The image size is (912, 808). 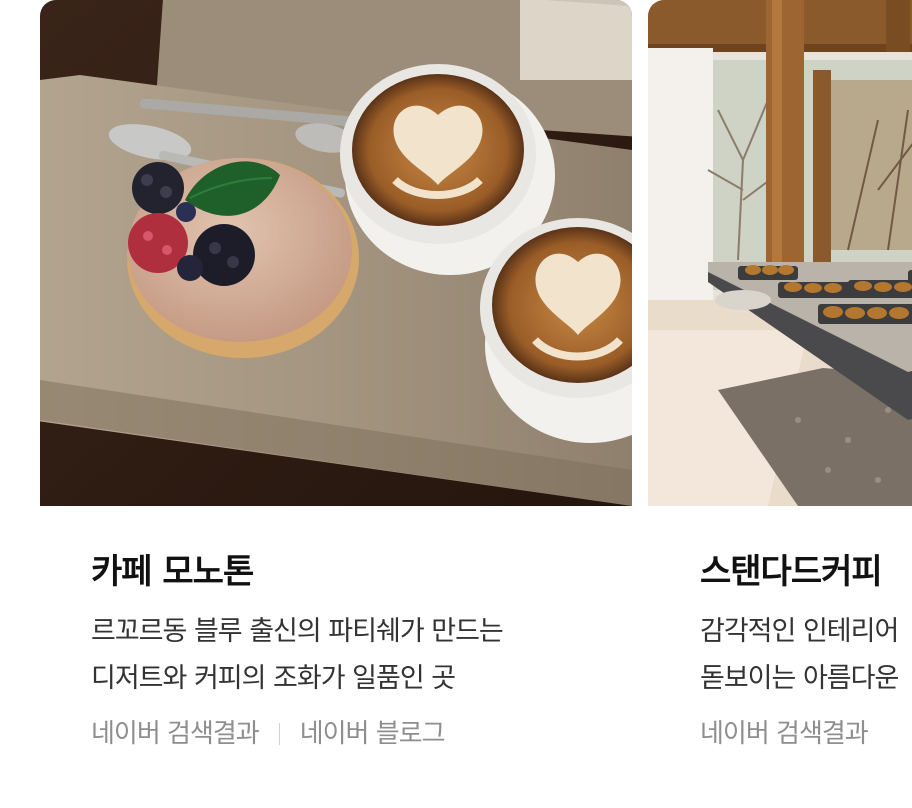 I want to click on cafe-description: 르꼬르동 블루 출신의 파티쉐가 만드는 디저트와 커피의 조화가 일품인 곳, so click(x=351, y=655).